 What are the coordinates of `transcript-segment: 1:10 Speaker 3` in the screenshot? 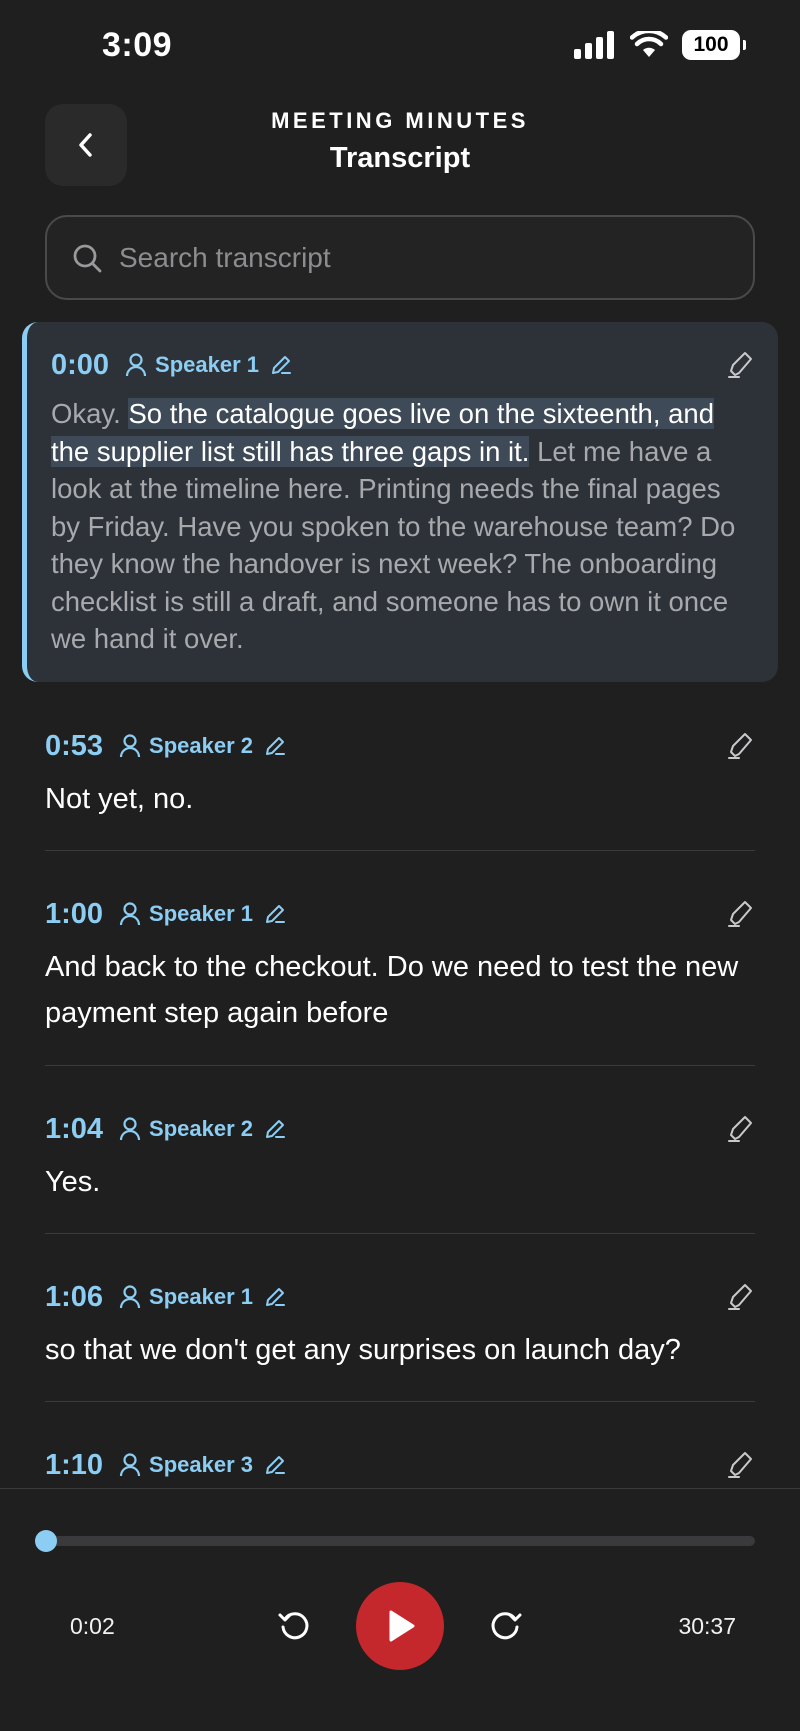 It's located at (400, 1465).